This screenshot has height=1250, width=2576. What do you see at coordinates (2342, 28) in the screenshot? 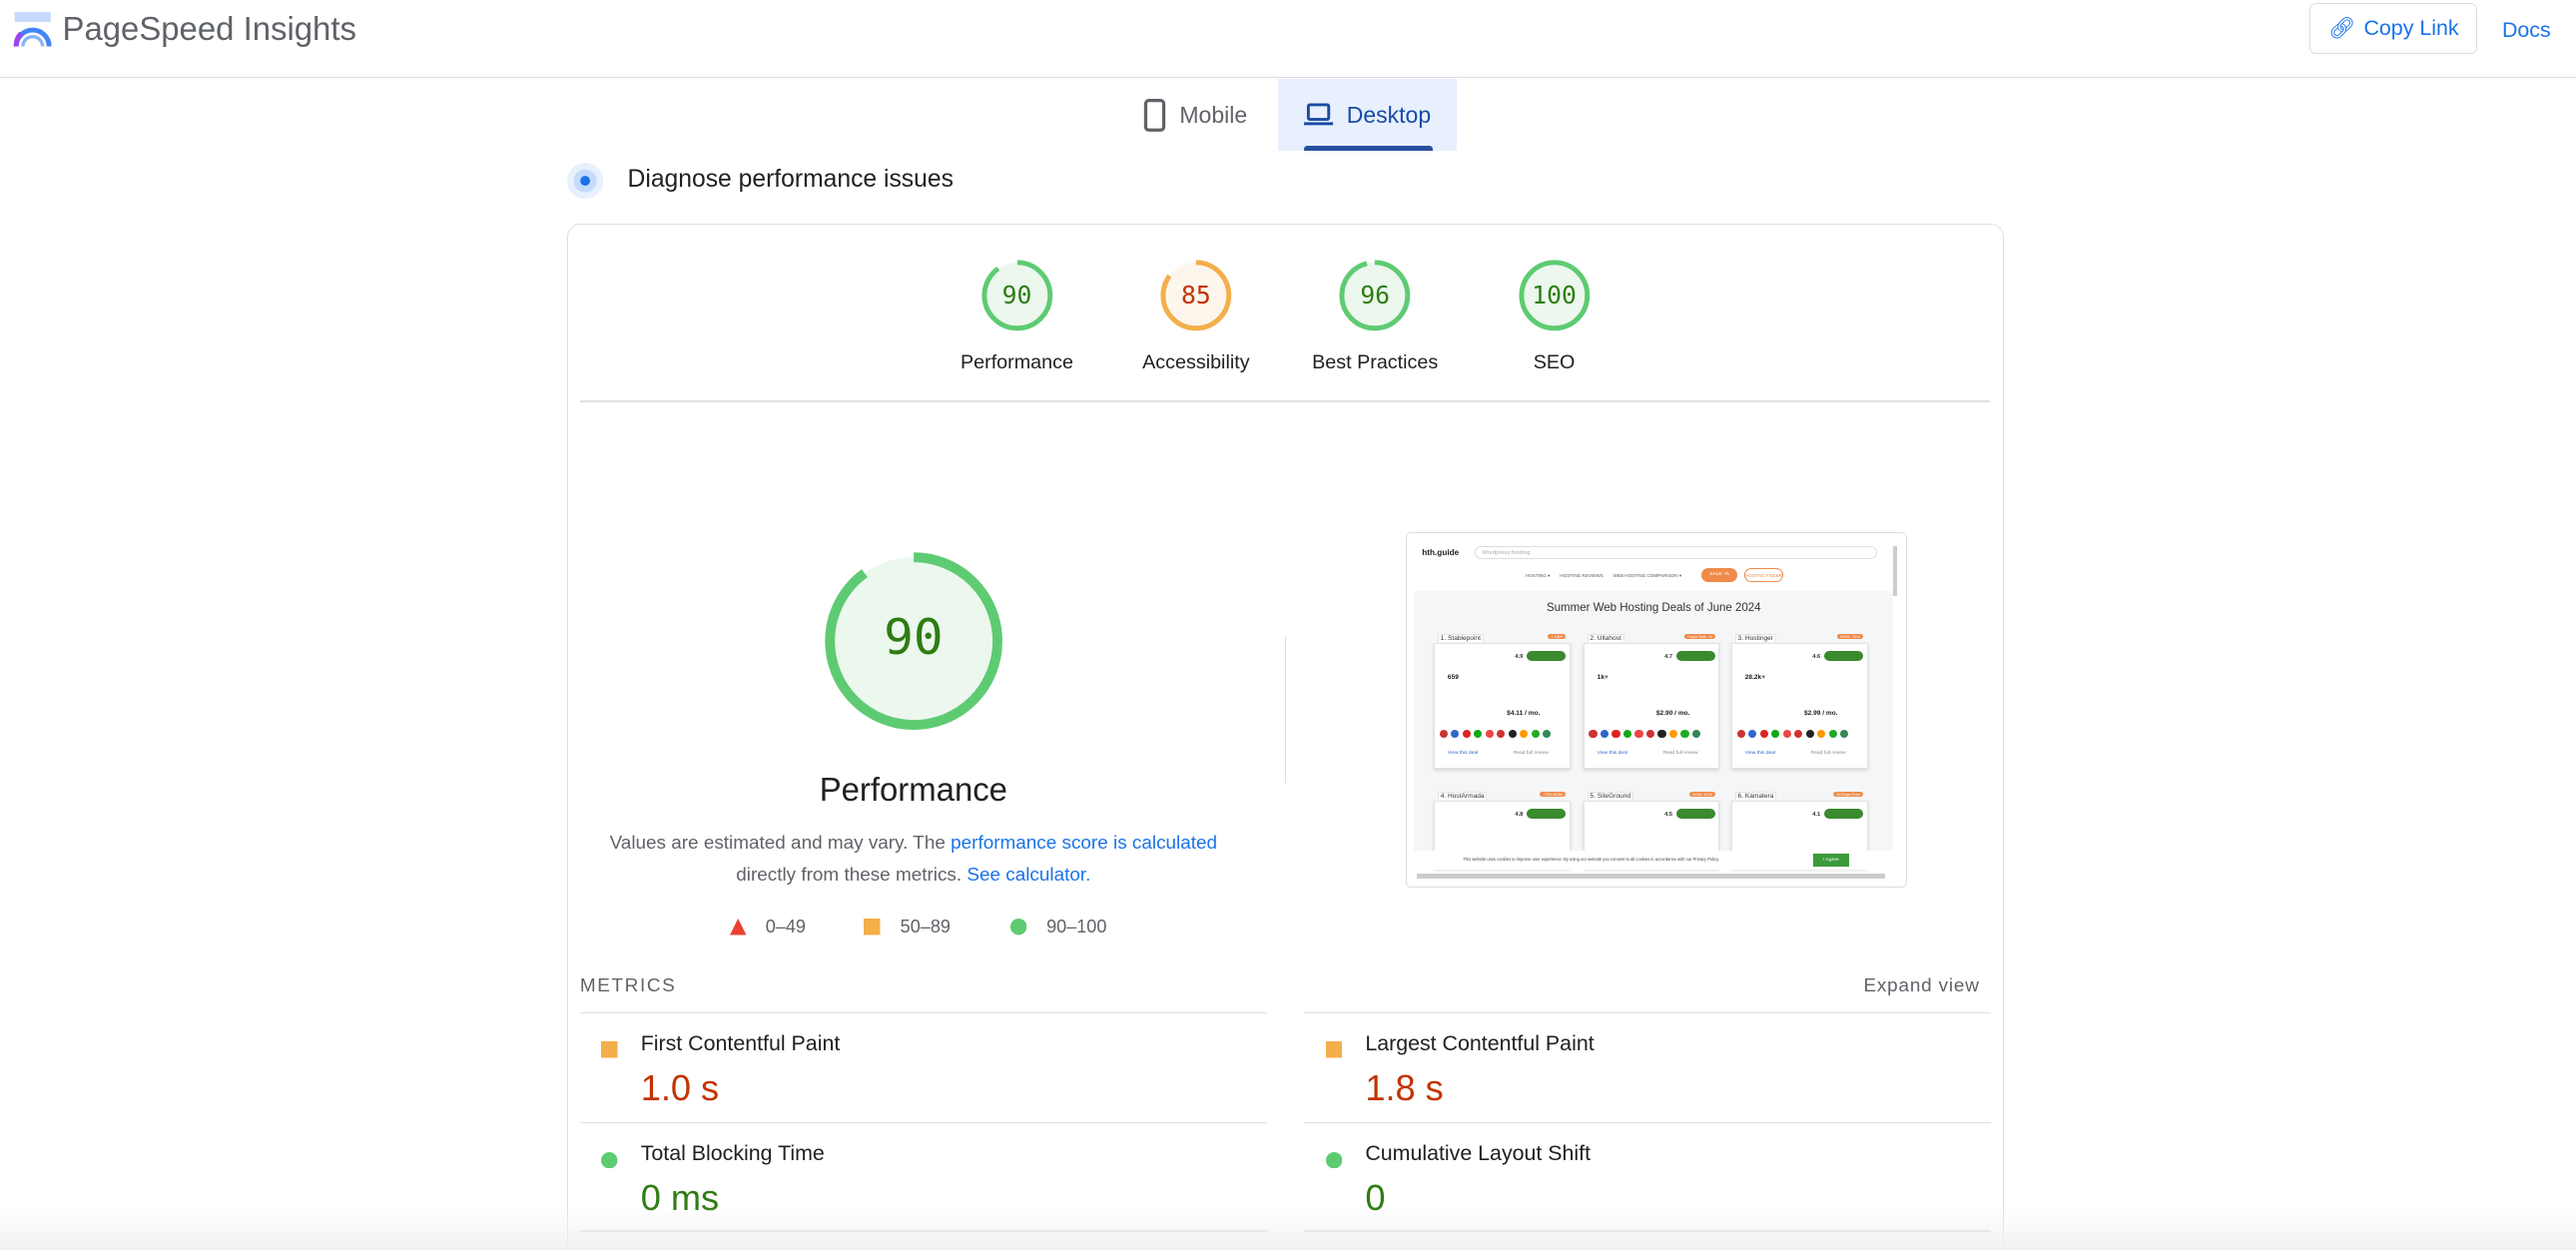
I see `link-icon: 🔗︎` at bounding box center [2342, 28].